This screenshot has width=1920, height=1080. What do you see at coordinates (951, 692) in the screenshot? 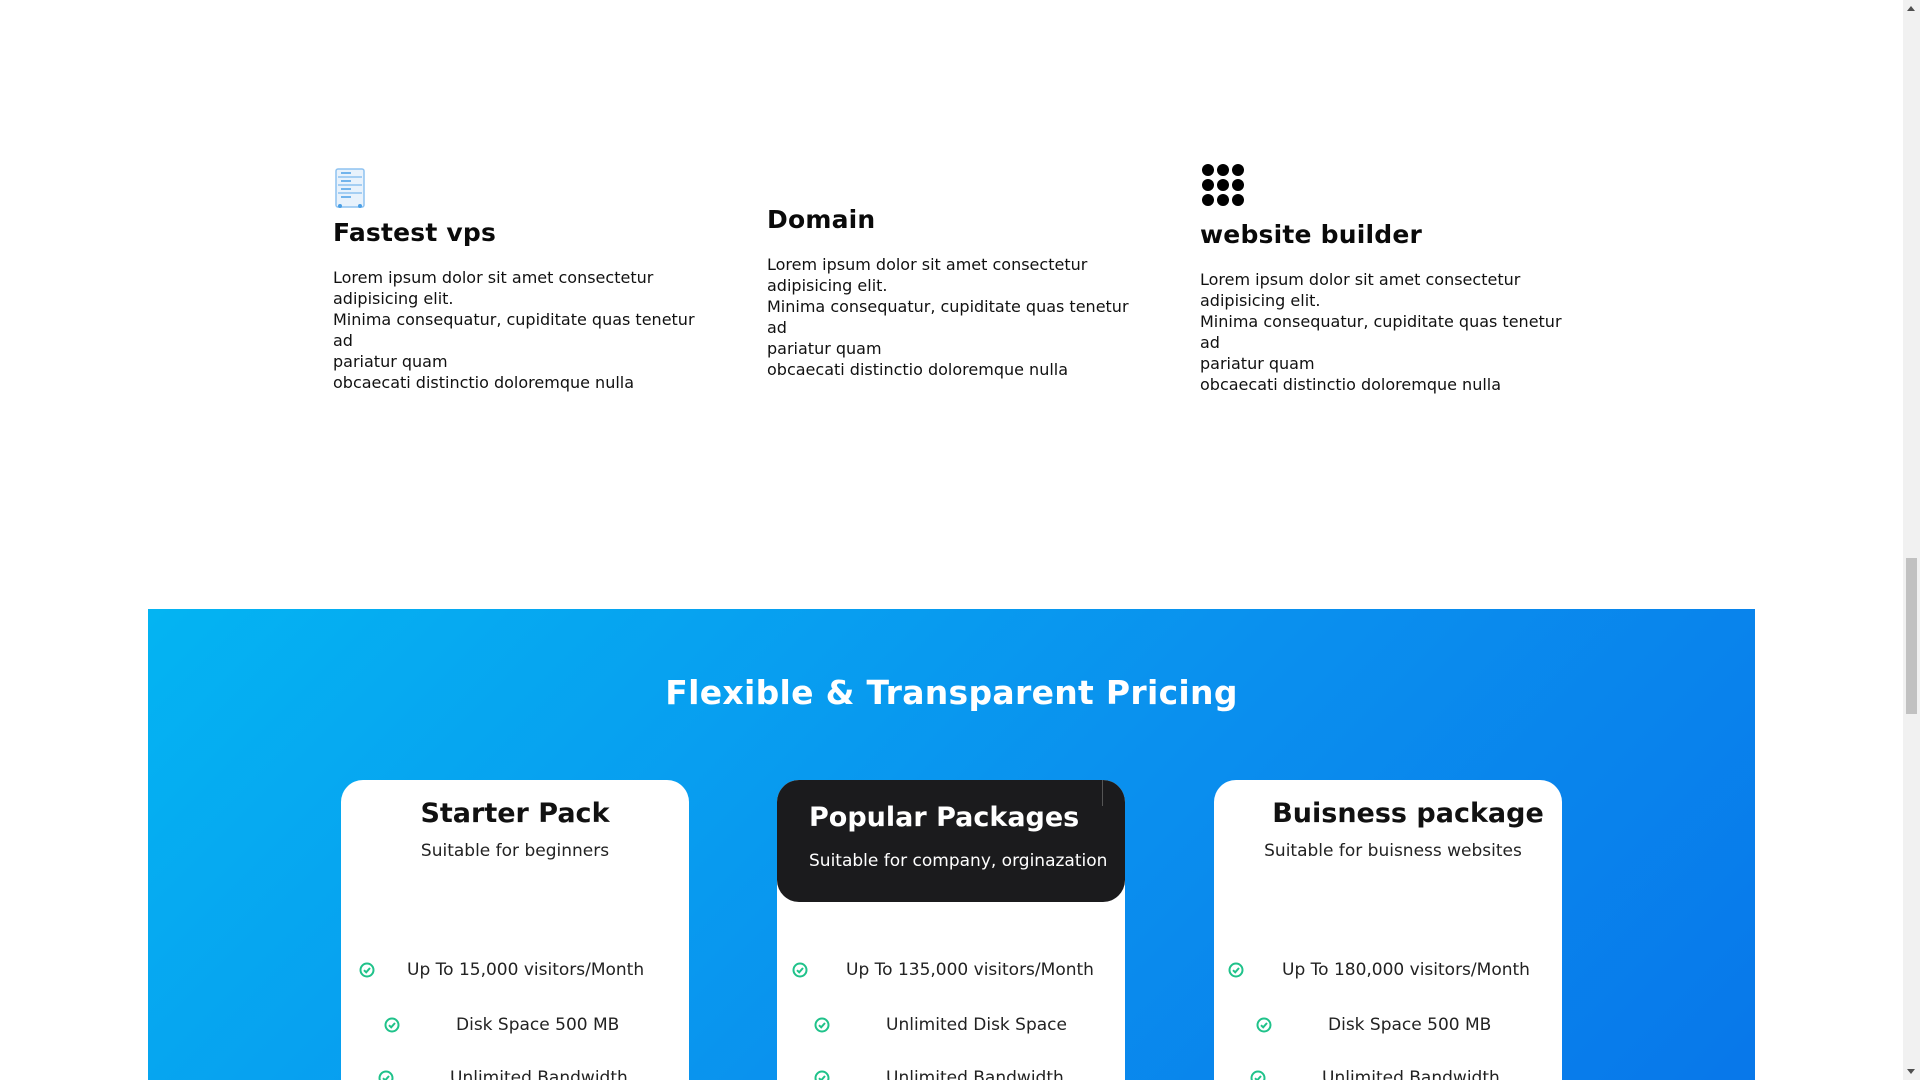
I see `pricing-title: Flexible & Transparent Pricing` at bounding box center [951, 692].